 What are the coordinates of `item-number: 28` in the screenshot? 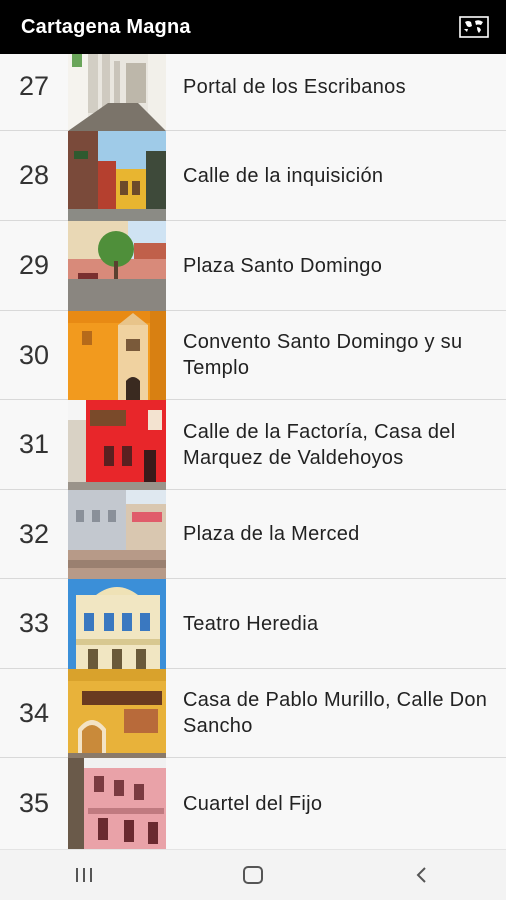 It's located at (34, 175).